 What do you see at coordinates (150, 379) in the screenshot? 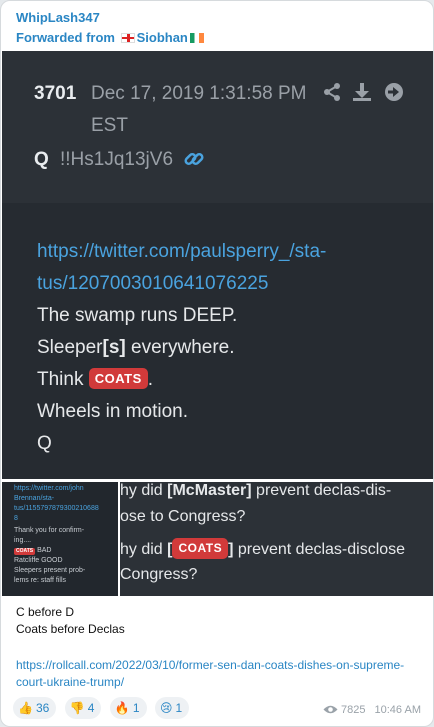
I see `think-end: .` at bounding box center [150, 379].